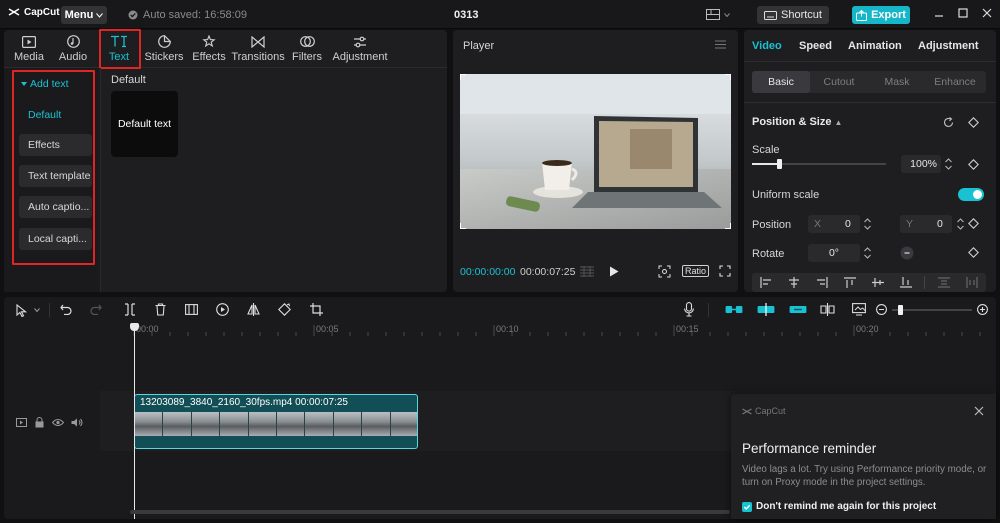 The width and height of the screenshot is (1000, 523). What do you see at coordinates (881, 309) in the screenshot?
I see `zoom-out-icon` at bounding box center [881, 309].